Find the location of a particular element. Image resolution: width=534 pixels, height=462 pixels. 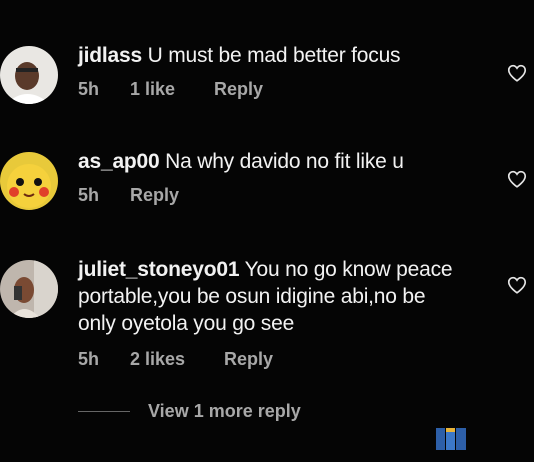

comment-username: juliet_stoneyo01 is located at coordinates (159, 269).